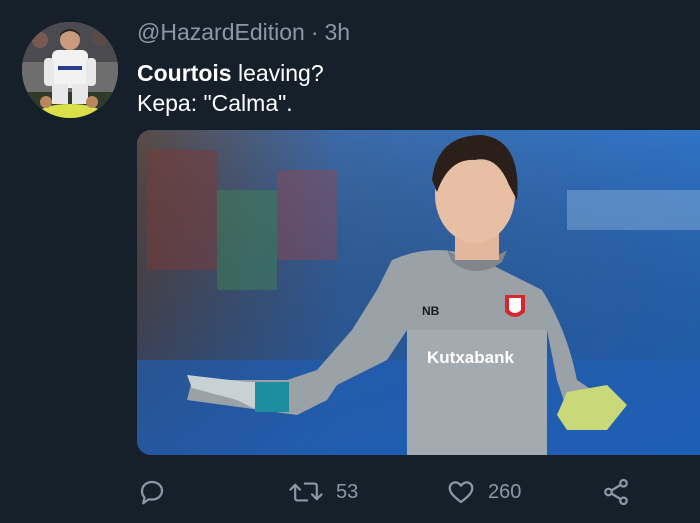 The height and width of the screenshot is (523, 700). What do you see at coordinates (306, 492) in the screenshot?
I see `retweet-icon` at bounding box center [306, 492].